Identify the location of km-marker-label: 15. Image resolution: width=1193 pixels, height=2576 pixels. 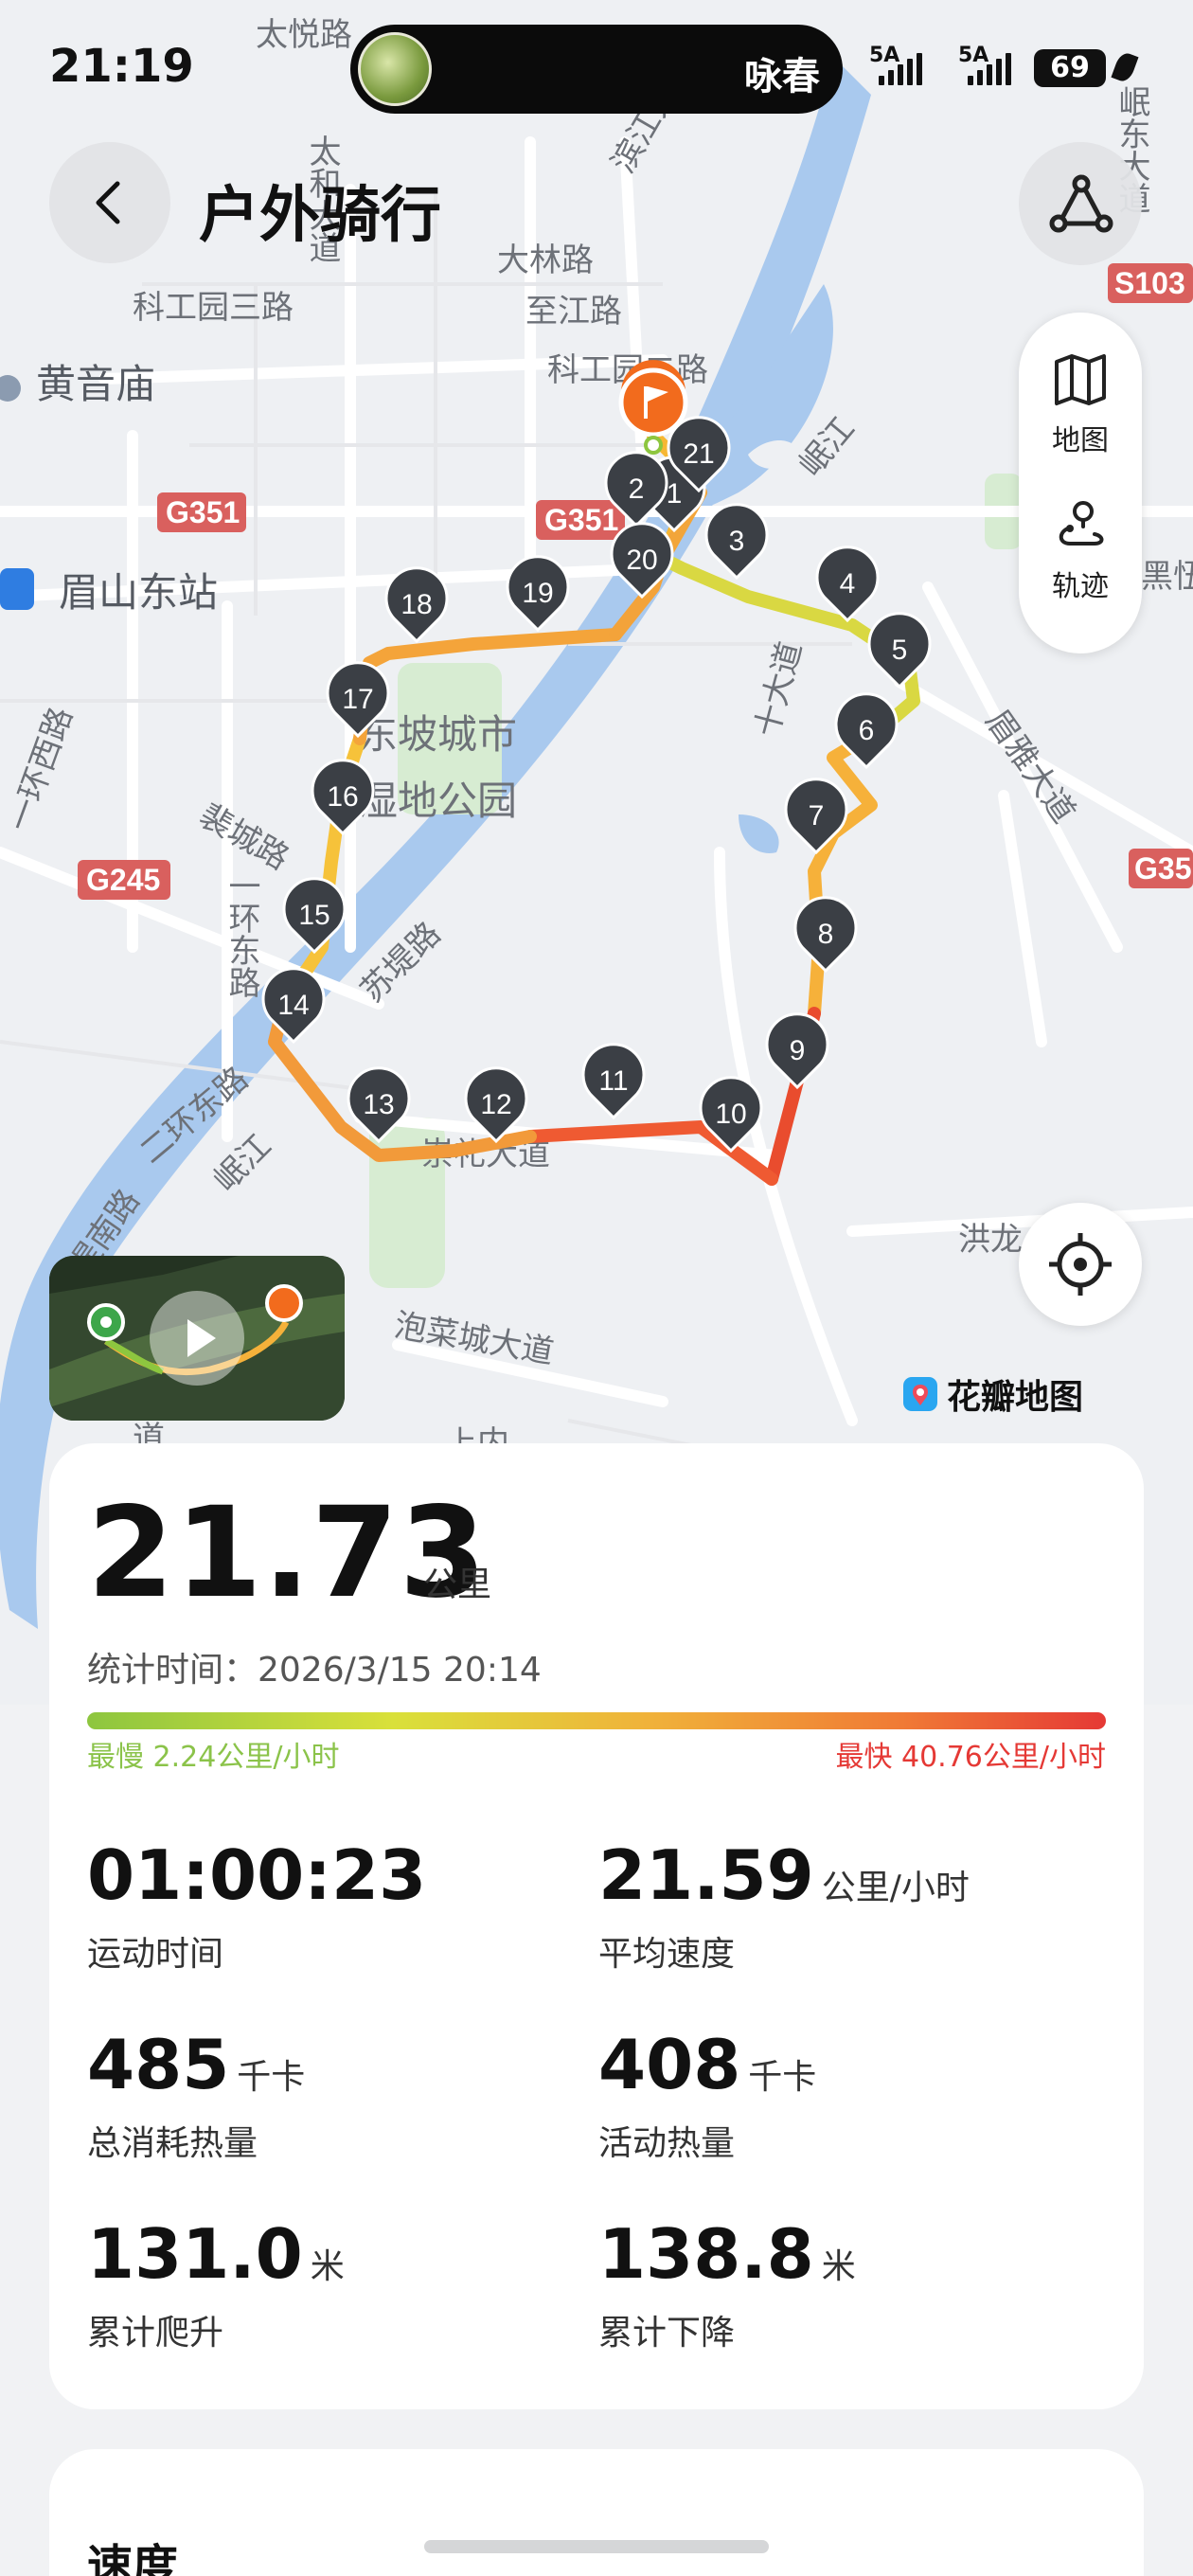
(313, 915).